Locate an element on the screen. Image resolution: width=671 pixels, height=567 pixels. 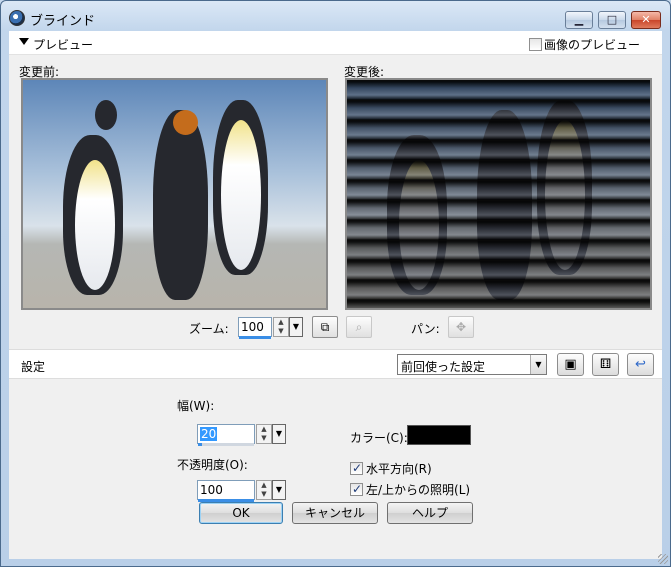
random-preset-button: ⚅ is located at coordinates (605, 364).